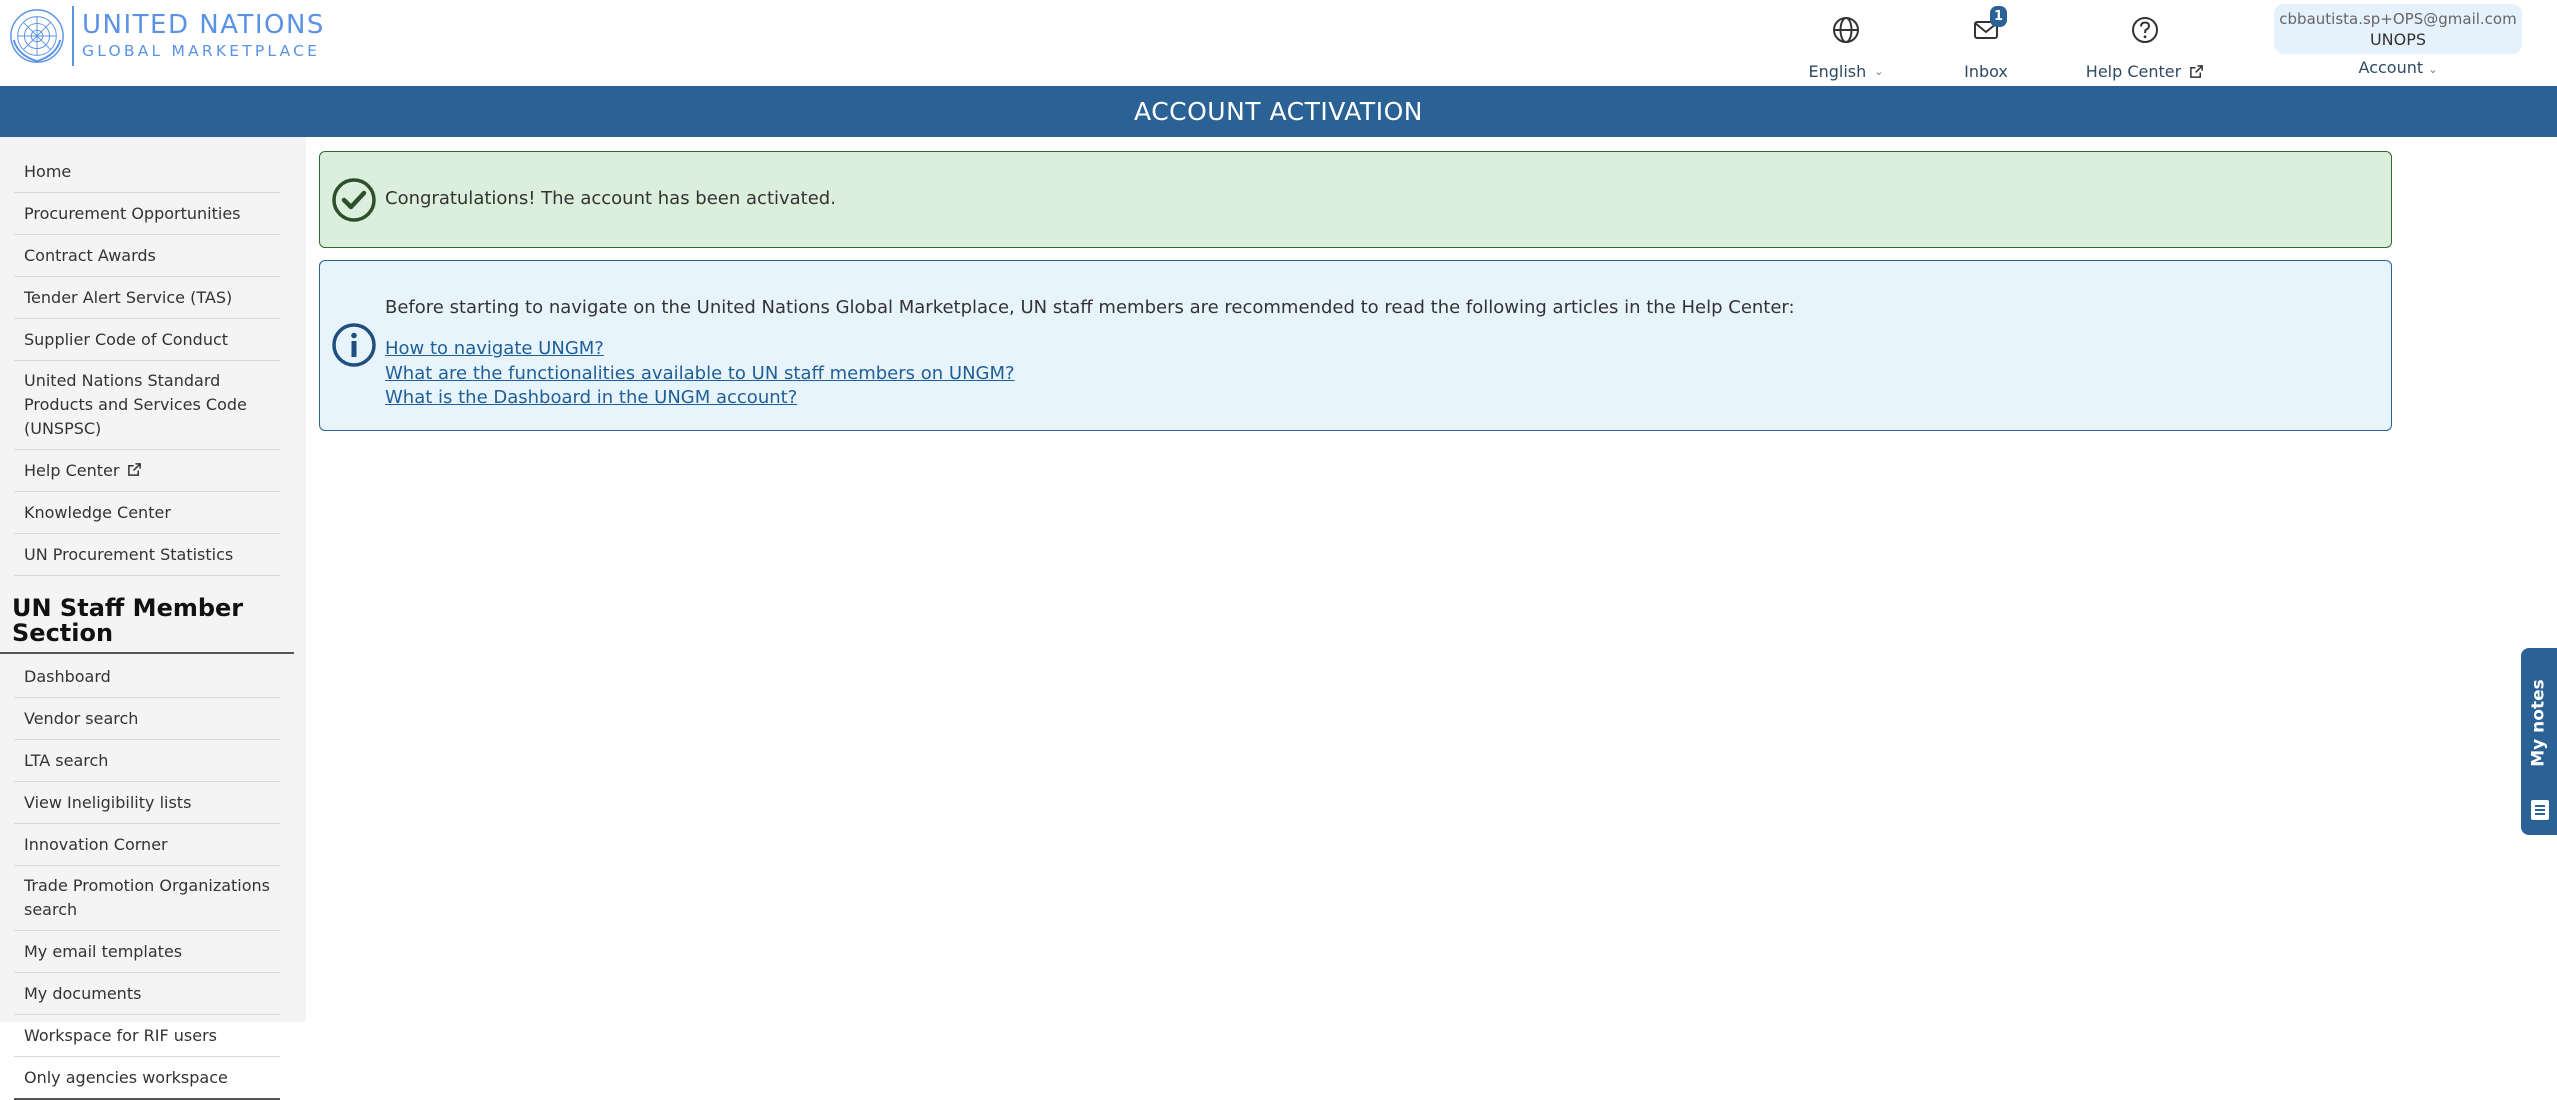 This screenshot has height=1100, width=2557. Describe the element at coordinates (1986, 45) in the screenshot. I see `inbox-button: Inbox` at that location.